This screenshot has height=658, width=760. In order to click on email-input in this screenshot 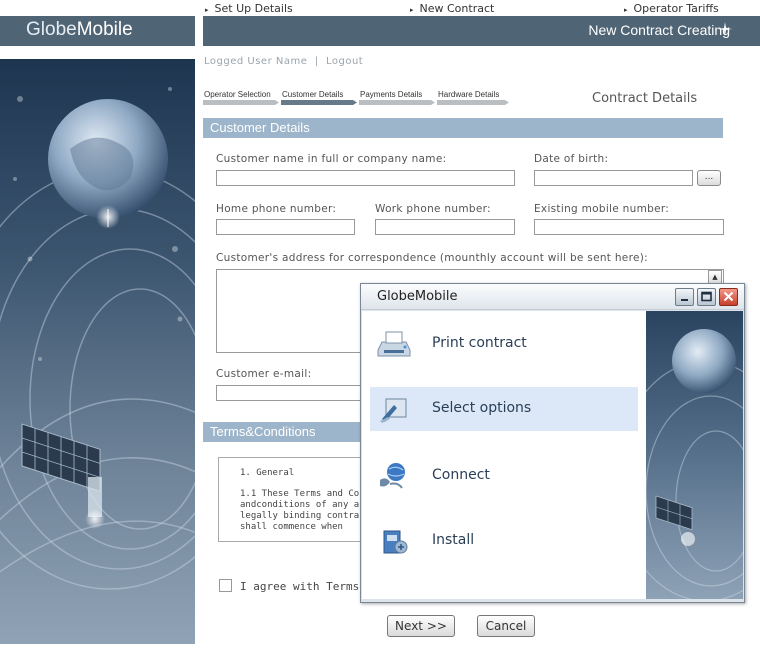, I will do `click(291, 393)`.